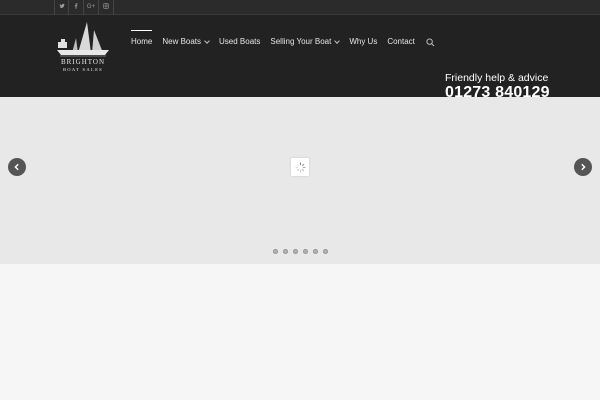 The width and height of the screenshot is (600, 400). I want to click on google-plus-link: G+, so click(91, 7).